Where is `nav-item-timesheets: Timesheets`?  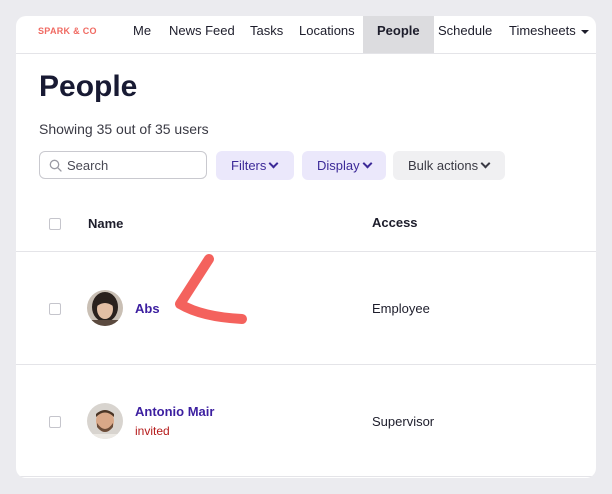 nav-item-timesheets: Timesheets is located at coordinates (549, 34).